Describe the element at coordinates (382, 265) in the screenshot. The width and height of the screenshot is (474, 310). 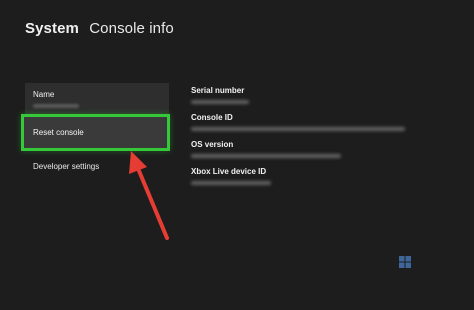
I see `watermark` at that location.